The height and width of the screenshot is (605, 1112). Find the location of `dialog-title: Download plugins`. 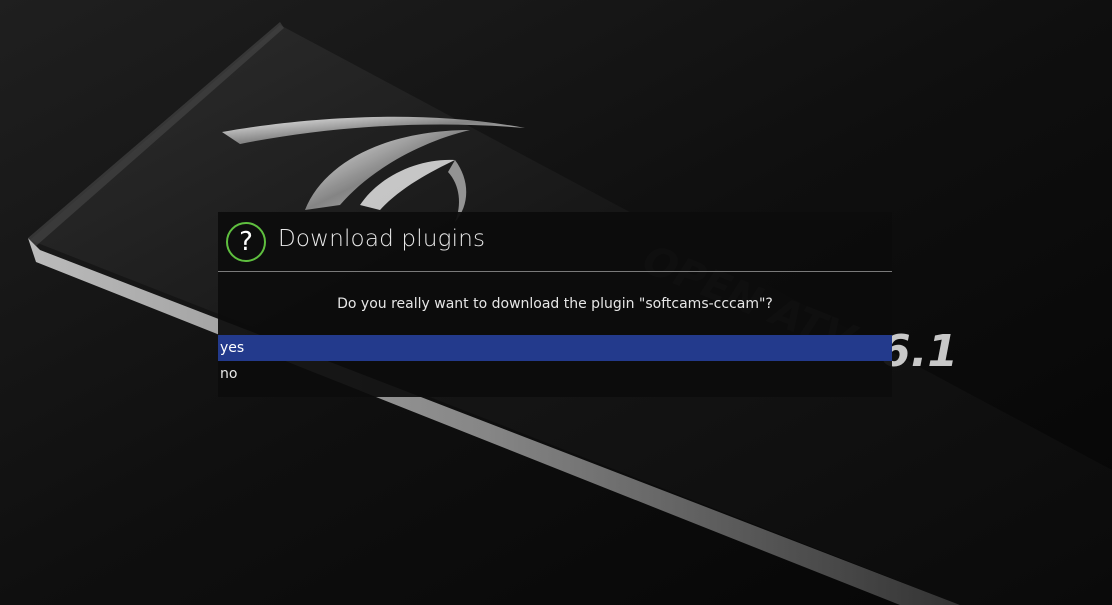

dialog-title: Download plugins is located at coordinates (382, 239).